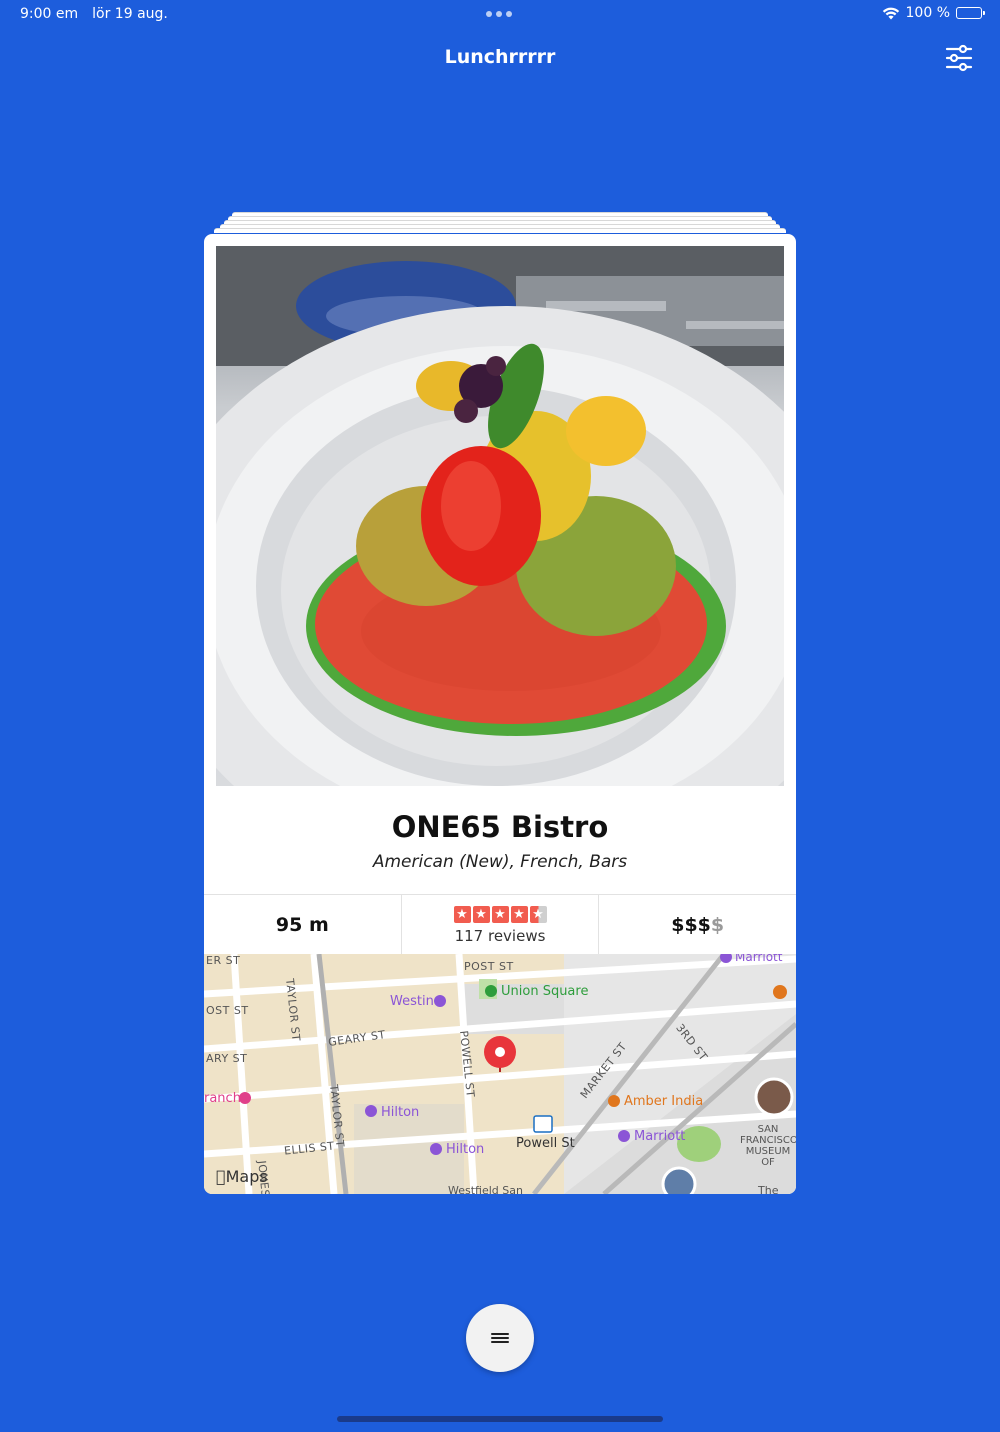 The width and height of the screenshot is (1000, 1432). What do you see at coordinates (970, 13) in the screenshot?
I see `battery-icon` at bounding box center [970, 13].